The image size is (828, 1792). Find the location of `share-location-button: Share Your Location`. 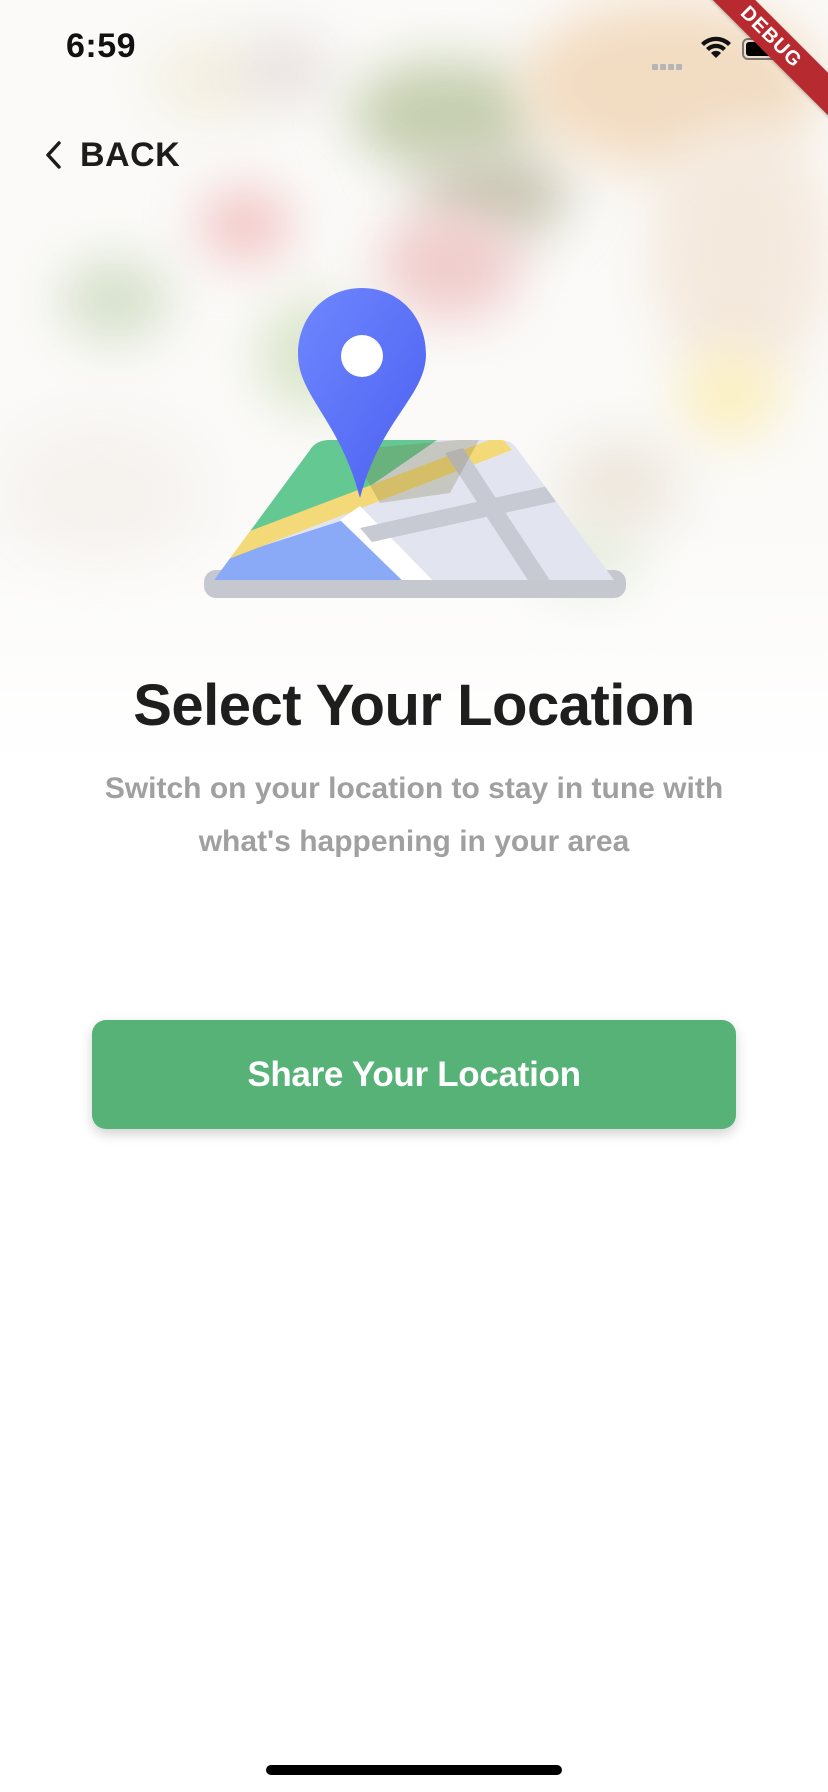

share-location-button: Share Your Location is located at coordinates (414, 1074).